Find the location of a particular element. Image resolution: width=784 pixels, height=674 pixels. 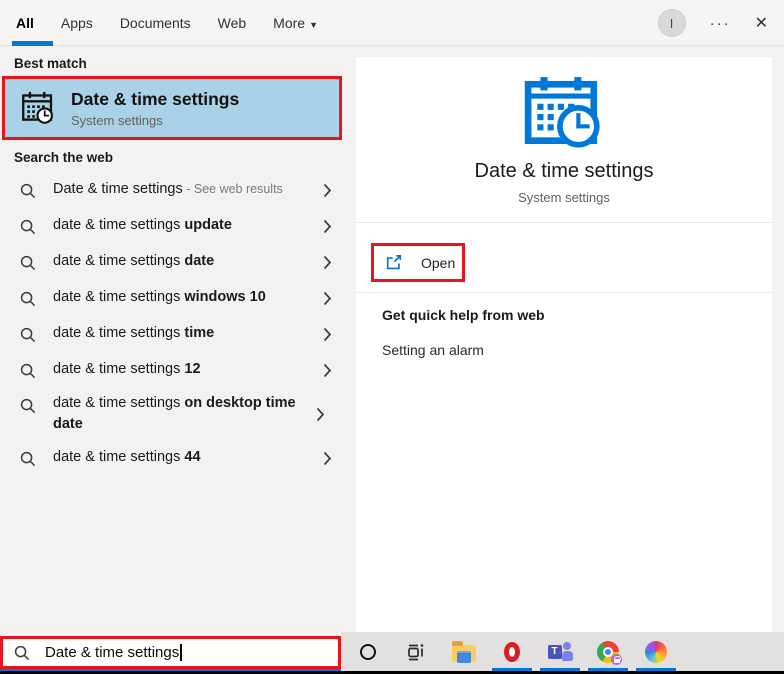

opera-button is located at coordinates (512, 651).